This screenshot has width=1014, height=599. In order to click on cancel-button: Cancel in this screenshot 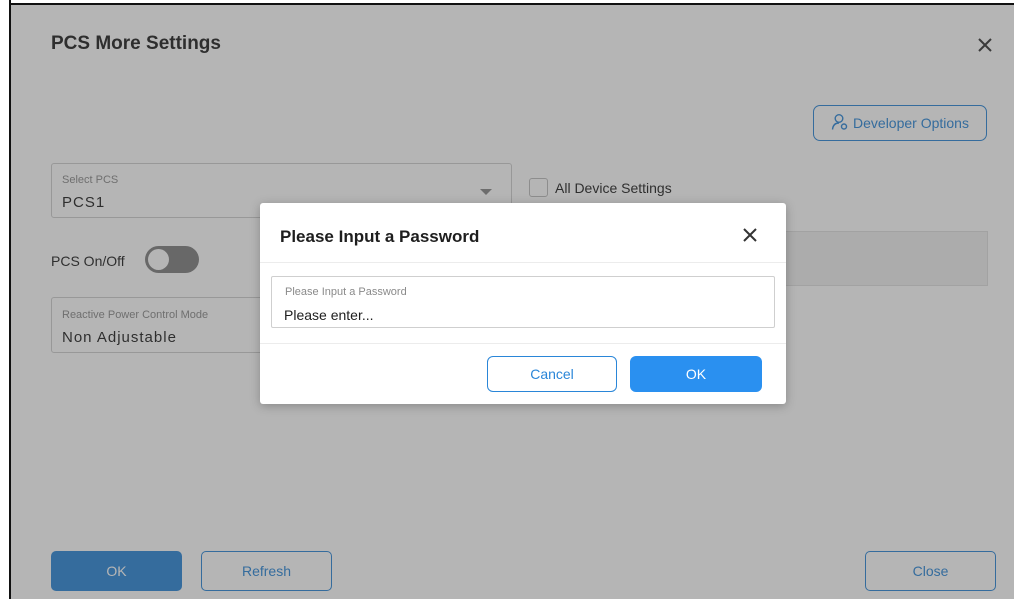, I will do `click(552, 374)`.